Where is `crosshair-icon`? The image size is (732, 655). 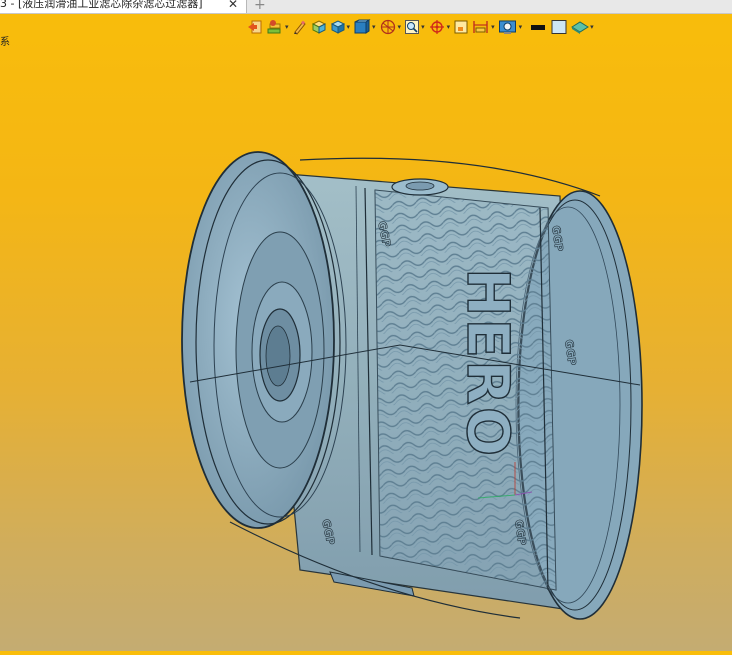 crosshair-icon is located at coordinates (436, 27).